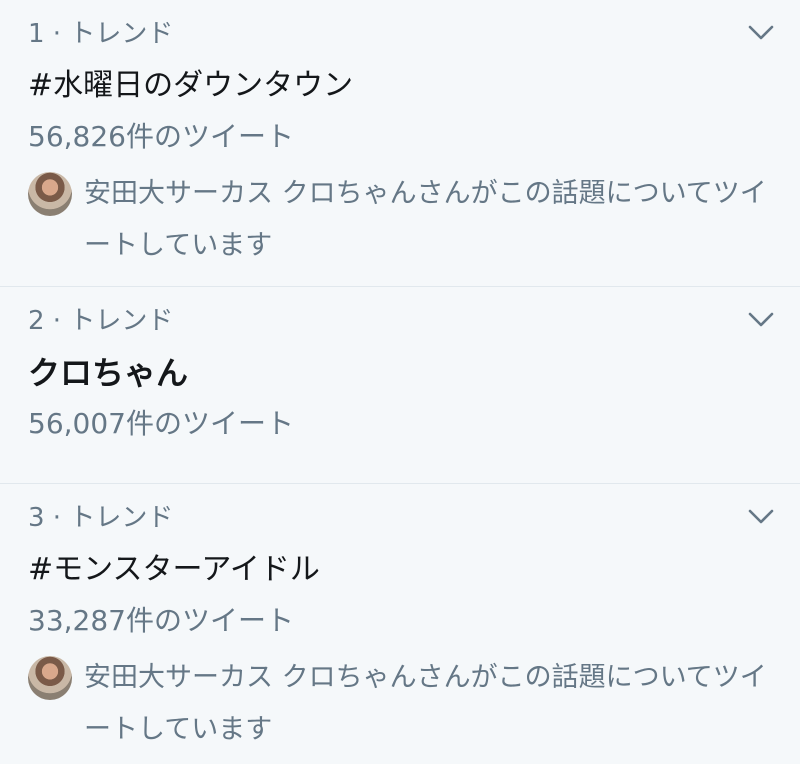 The image size is (800, 764). What do you see at coordinates (101, 34) in the screenshot?
I see `trend-meta: 1 · トレンド` at bounding box center [101, 34].